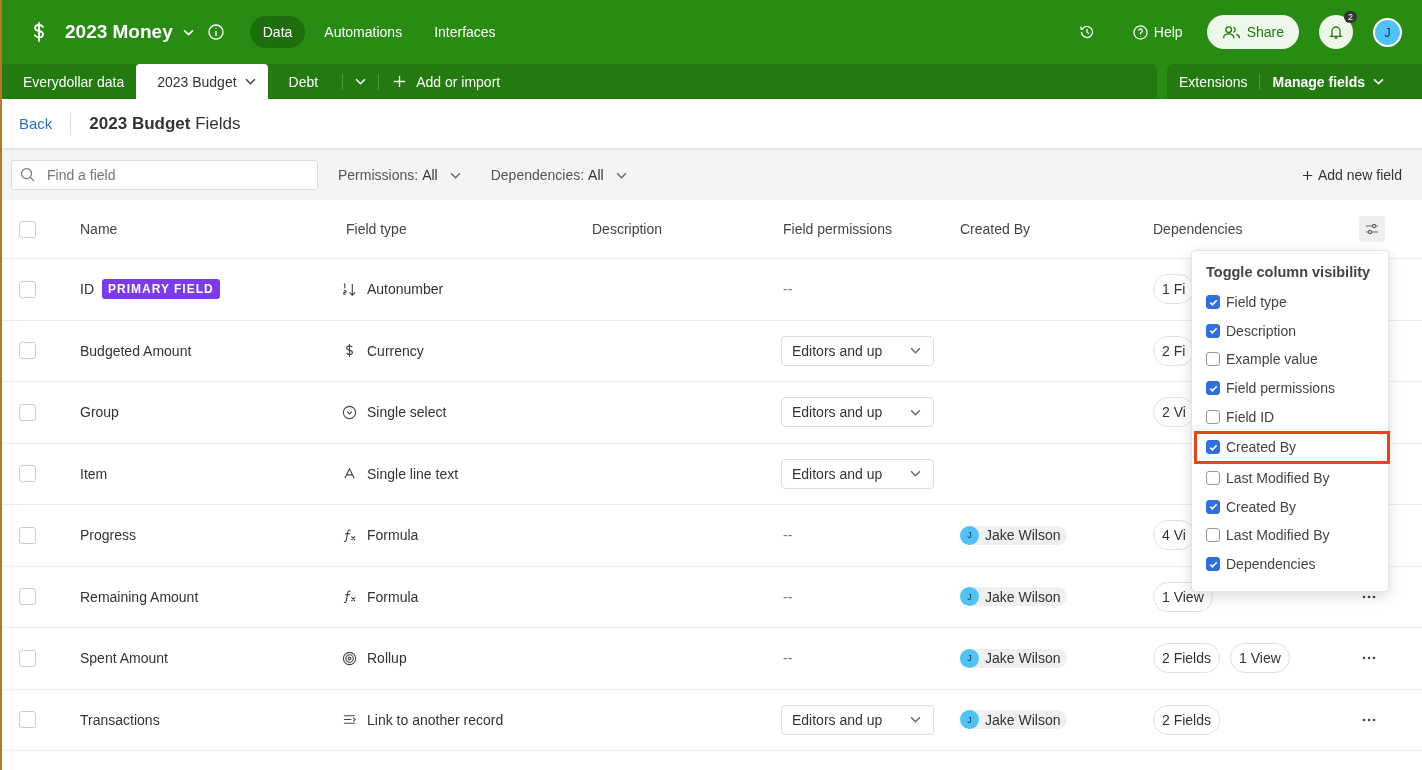 The height and width of the screenshot is (770, 1422). What do you see at coordinates (36, 123) in the screenshot?
I see `back-link: Back` at bounding box center [36, 123].